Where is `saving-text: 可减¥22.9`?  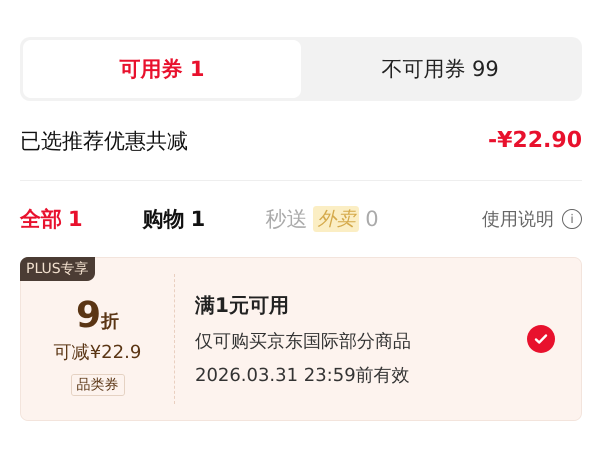
saving-text: 可减¥22.9 is located at coordinates (98, 352).